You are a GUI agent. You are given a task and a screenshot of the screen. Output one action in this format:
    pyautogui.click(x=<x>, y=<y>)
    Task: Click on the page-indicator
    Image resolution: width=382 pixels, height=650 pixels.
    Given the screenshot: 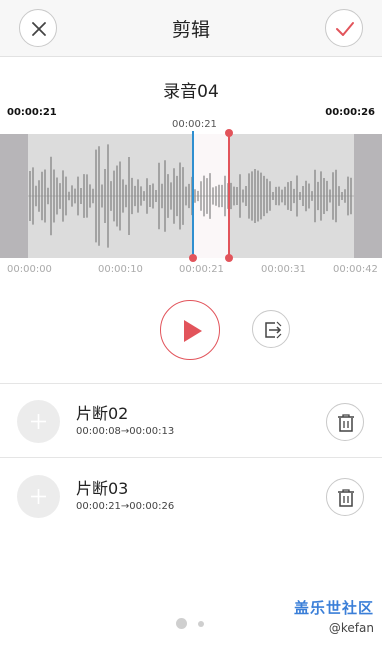 What is the action you would take?
    pyautogui.click(x=191, y=624)
    